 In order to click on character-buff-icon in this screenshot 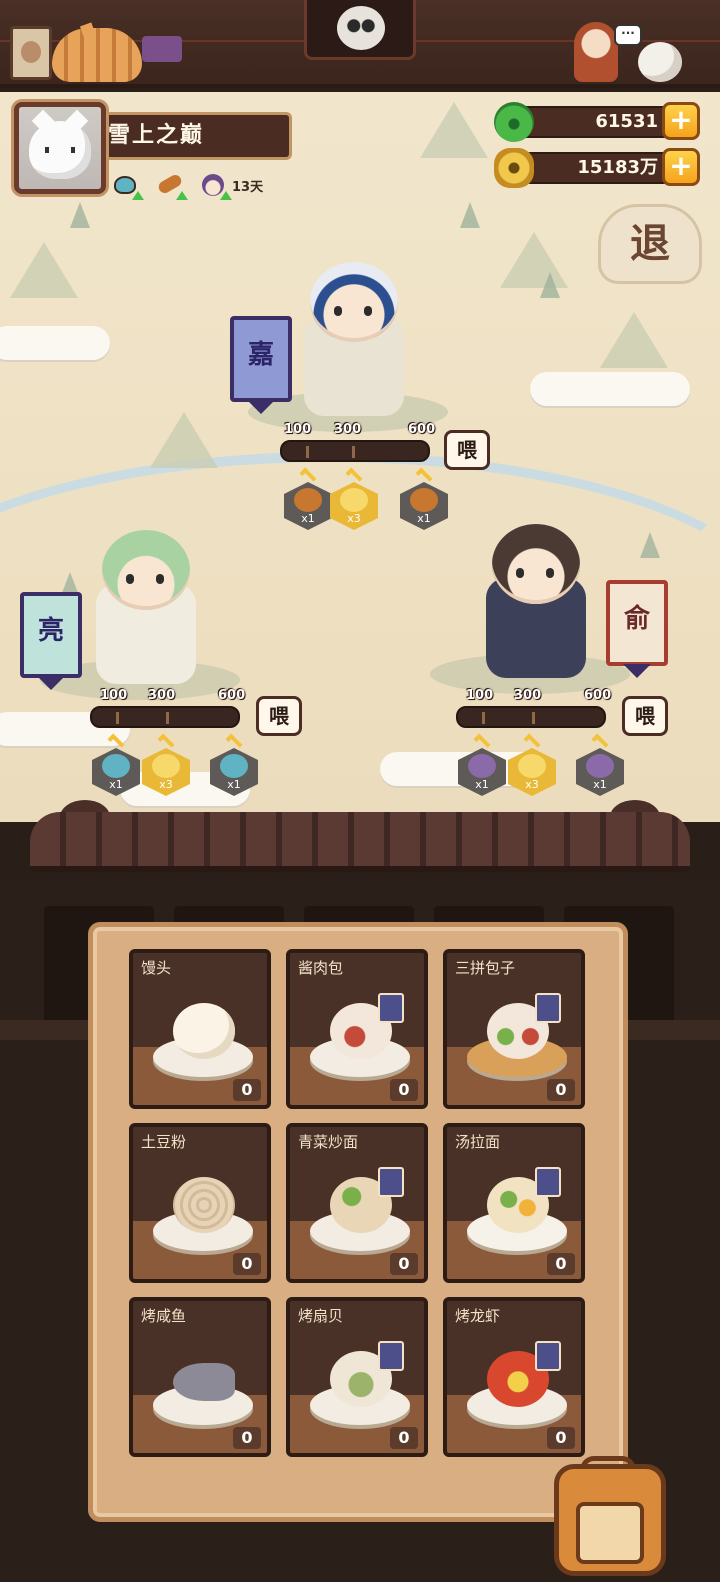, I will do `click(216, 186)`.